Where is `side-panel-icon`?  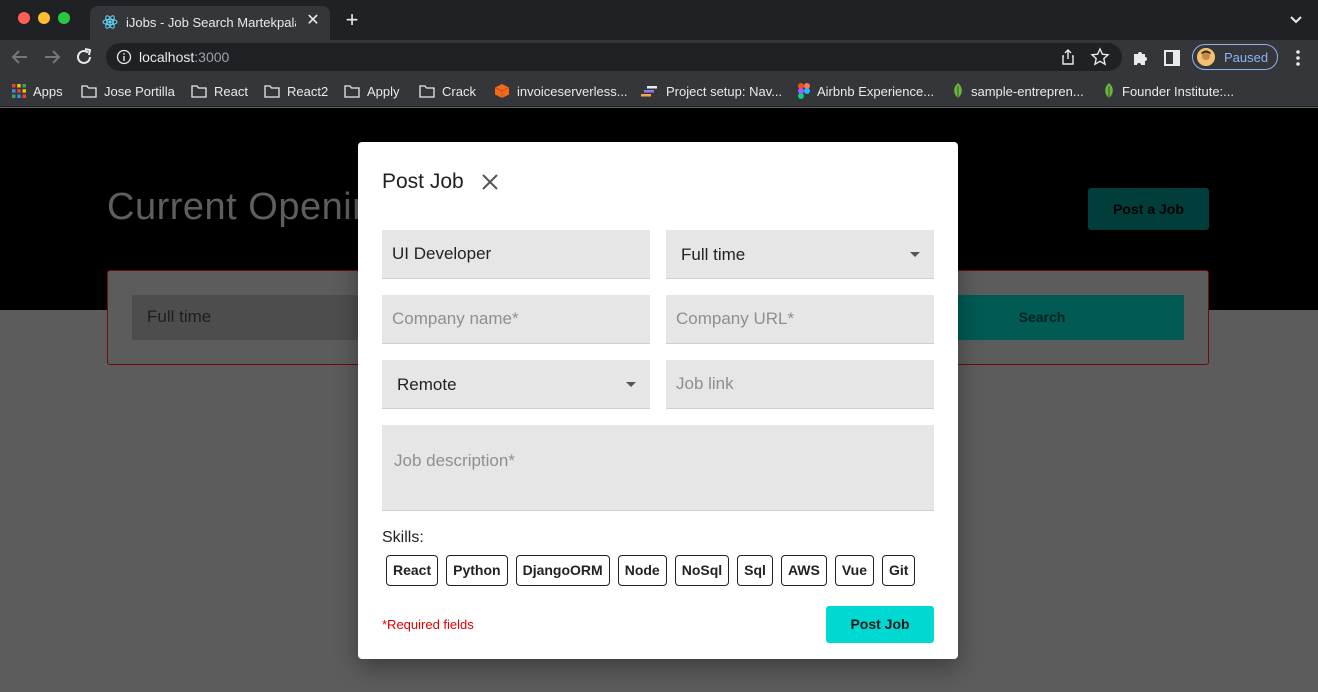
side-panel-icon is located at coordinates (1172, 58).